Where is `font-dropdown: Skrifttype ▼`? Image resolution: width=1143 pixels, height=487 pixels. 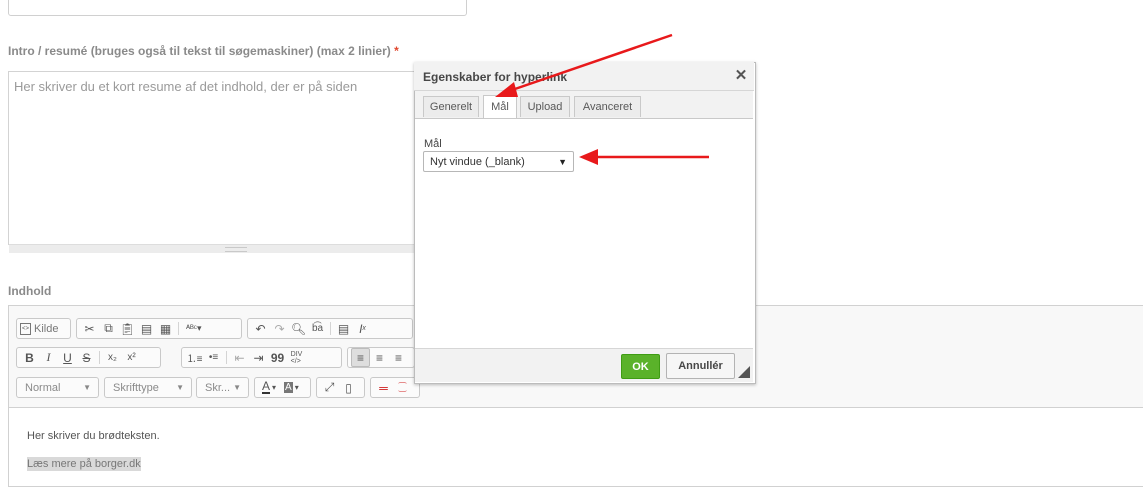 font-dropdown: Skrifttype ▼ is located at coordinates (148, 387).